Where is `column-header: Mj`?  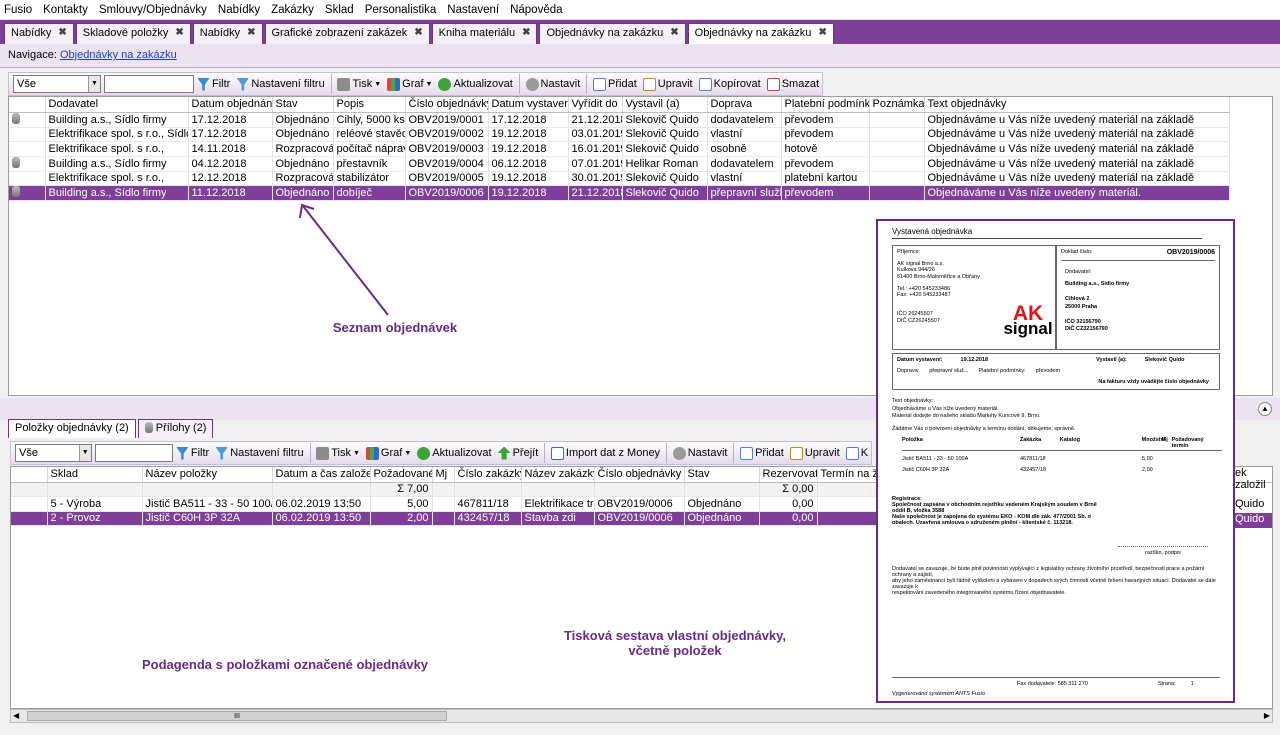
column-header: Mj is located at coordinates (443, 475).